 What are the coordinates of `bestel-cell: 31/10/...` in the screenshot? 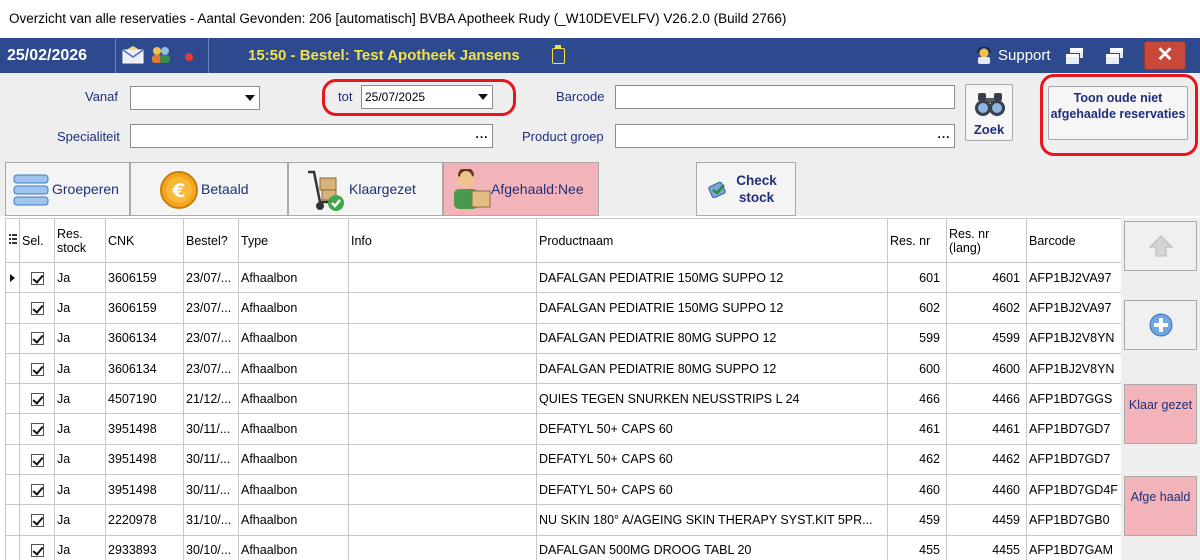 It's located at (211, 520).